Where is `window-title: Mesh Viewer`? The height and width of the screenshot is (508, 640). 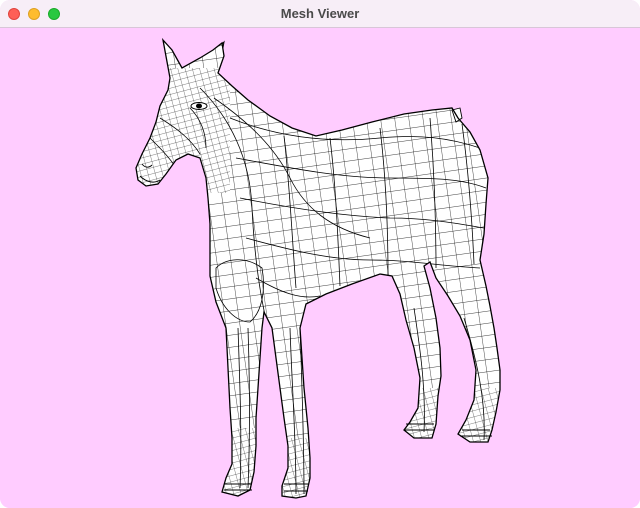 window-title: Mesh Viewer is located at coordinates (320, 13).